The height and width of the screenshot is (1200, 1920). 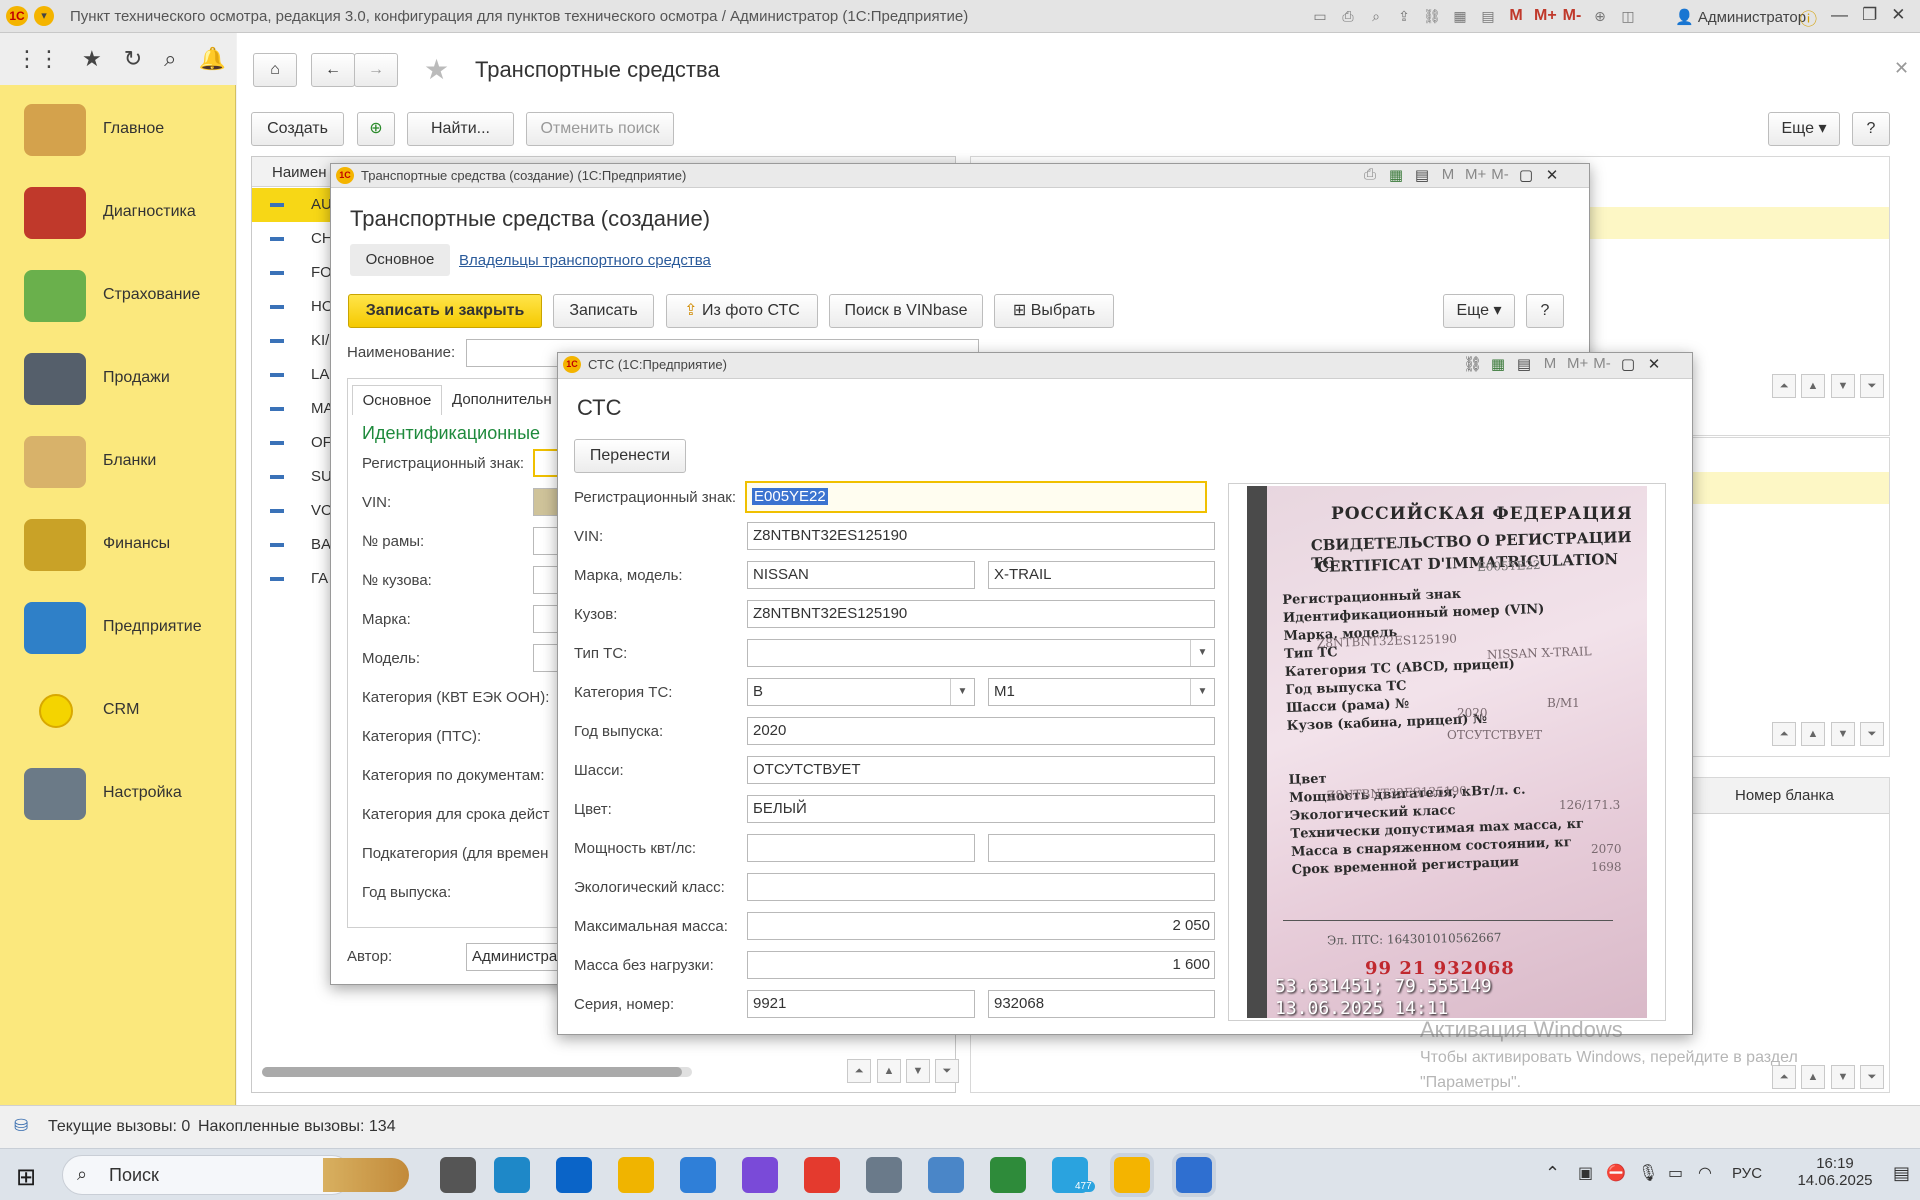 I want to click on subtab-extra: Дополнительн, so click(x=502, y=399).